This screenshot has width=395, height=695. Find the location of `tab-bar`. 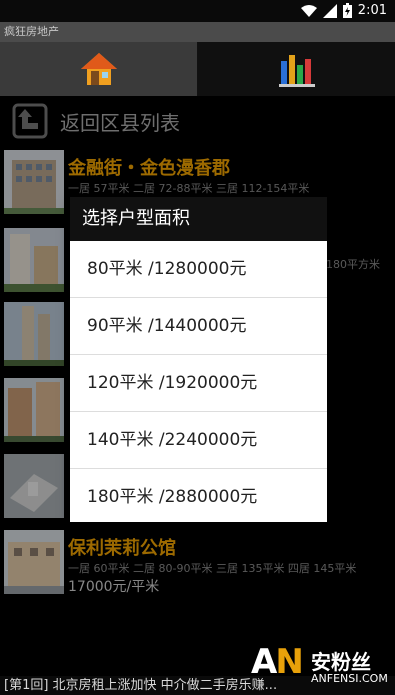

tab-bar is located at coordinates (197, 69).